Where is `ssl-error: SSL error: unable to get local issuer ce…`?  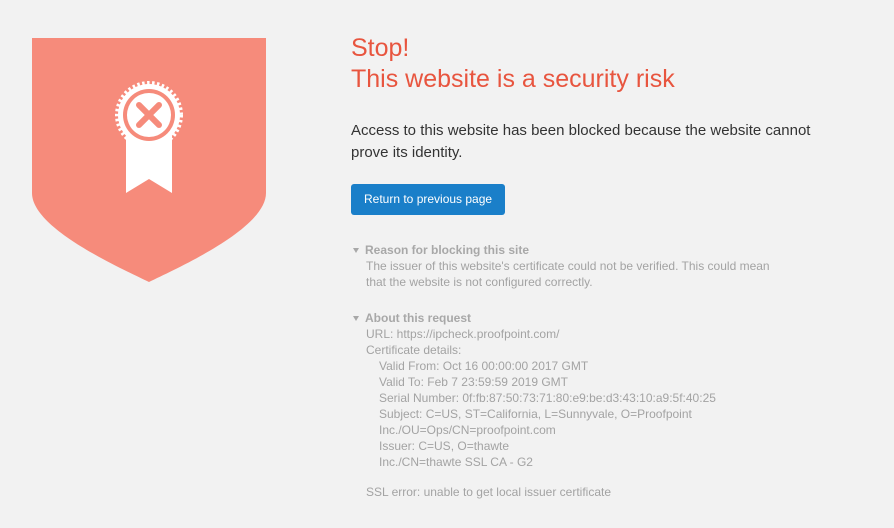
ssl-error: SSL error: unable to get local issuer ce… is located at coordinates (489, 492).